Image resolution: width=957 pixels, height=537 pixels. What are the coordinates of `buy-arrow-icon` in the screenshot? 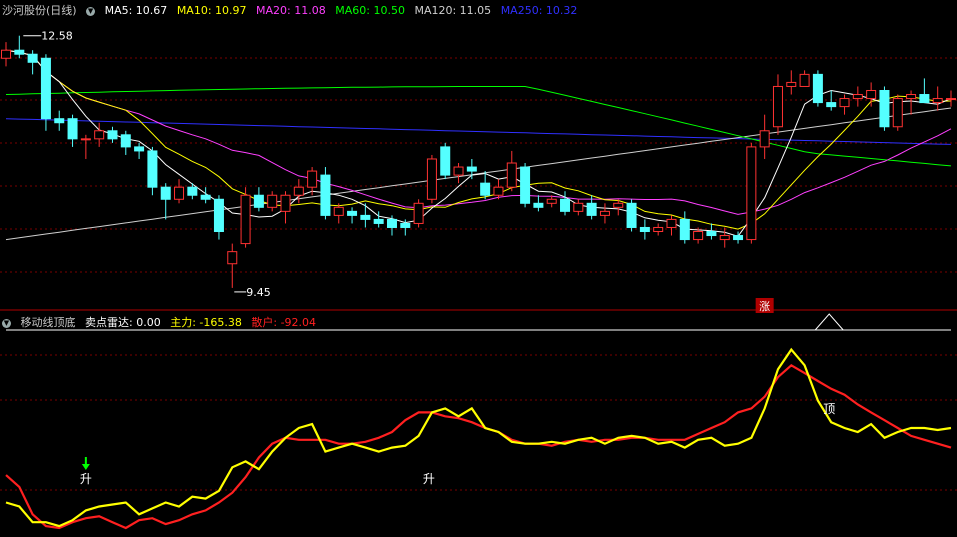 It's located at (85, 467).